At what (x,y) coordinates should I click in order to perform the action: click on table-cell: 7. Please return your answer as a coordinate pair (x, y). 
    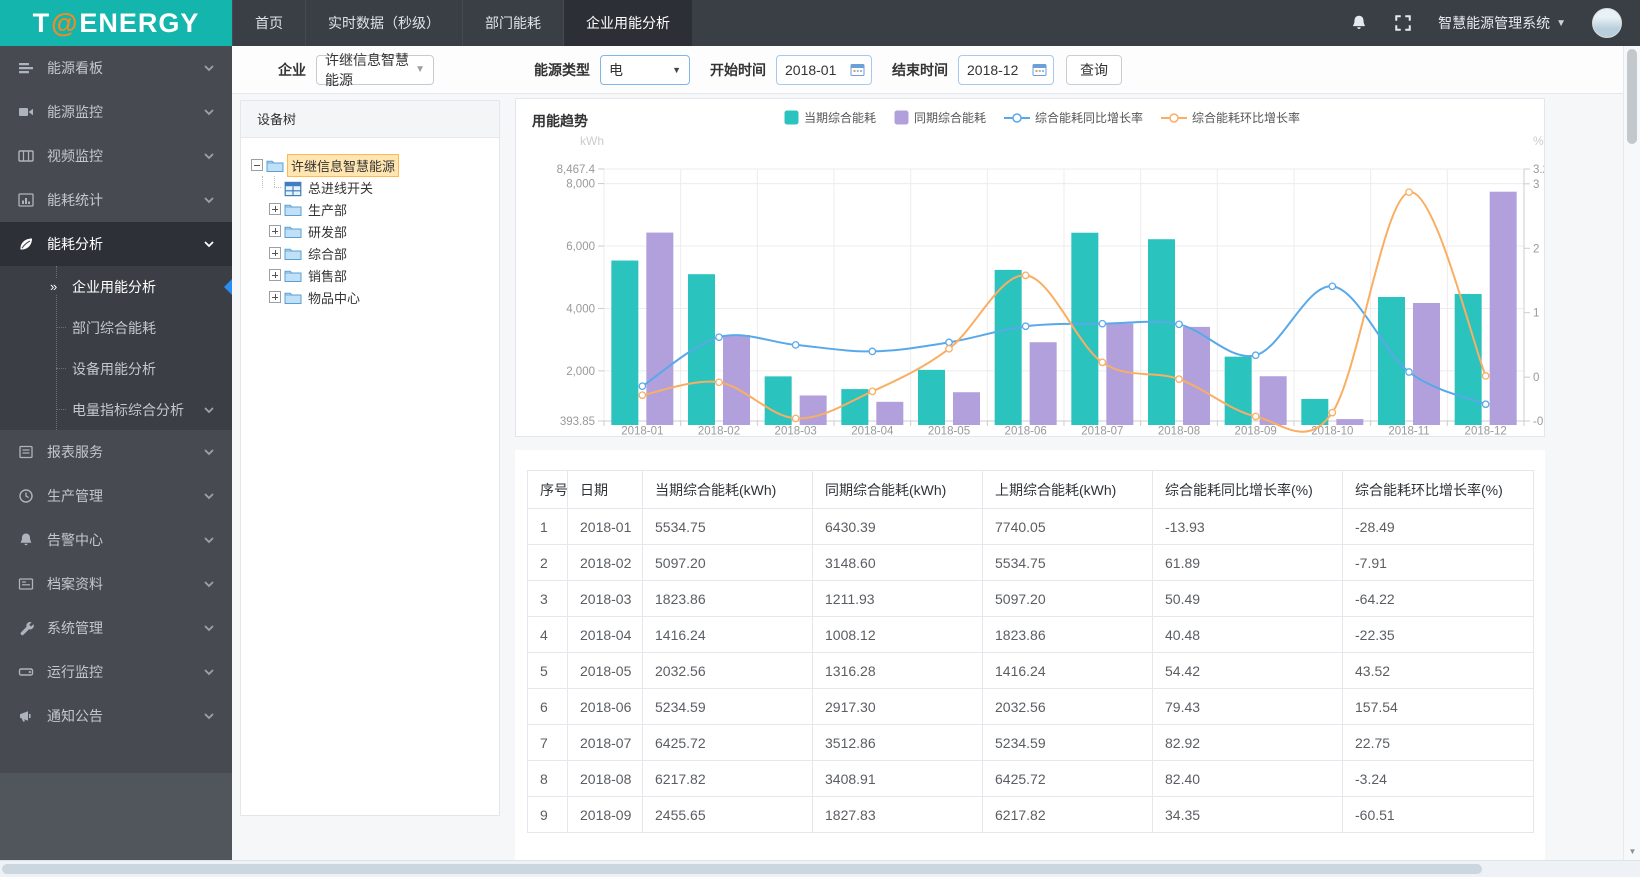
    Looking at the image, I should click on (547, 742).